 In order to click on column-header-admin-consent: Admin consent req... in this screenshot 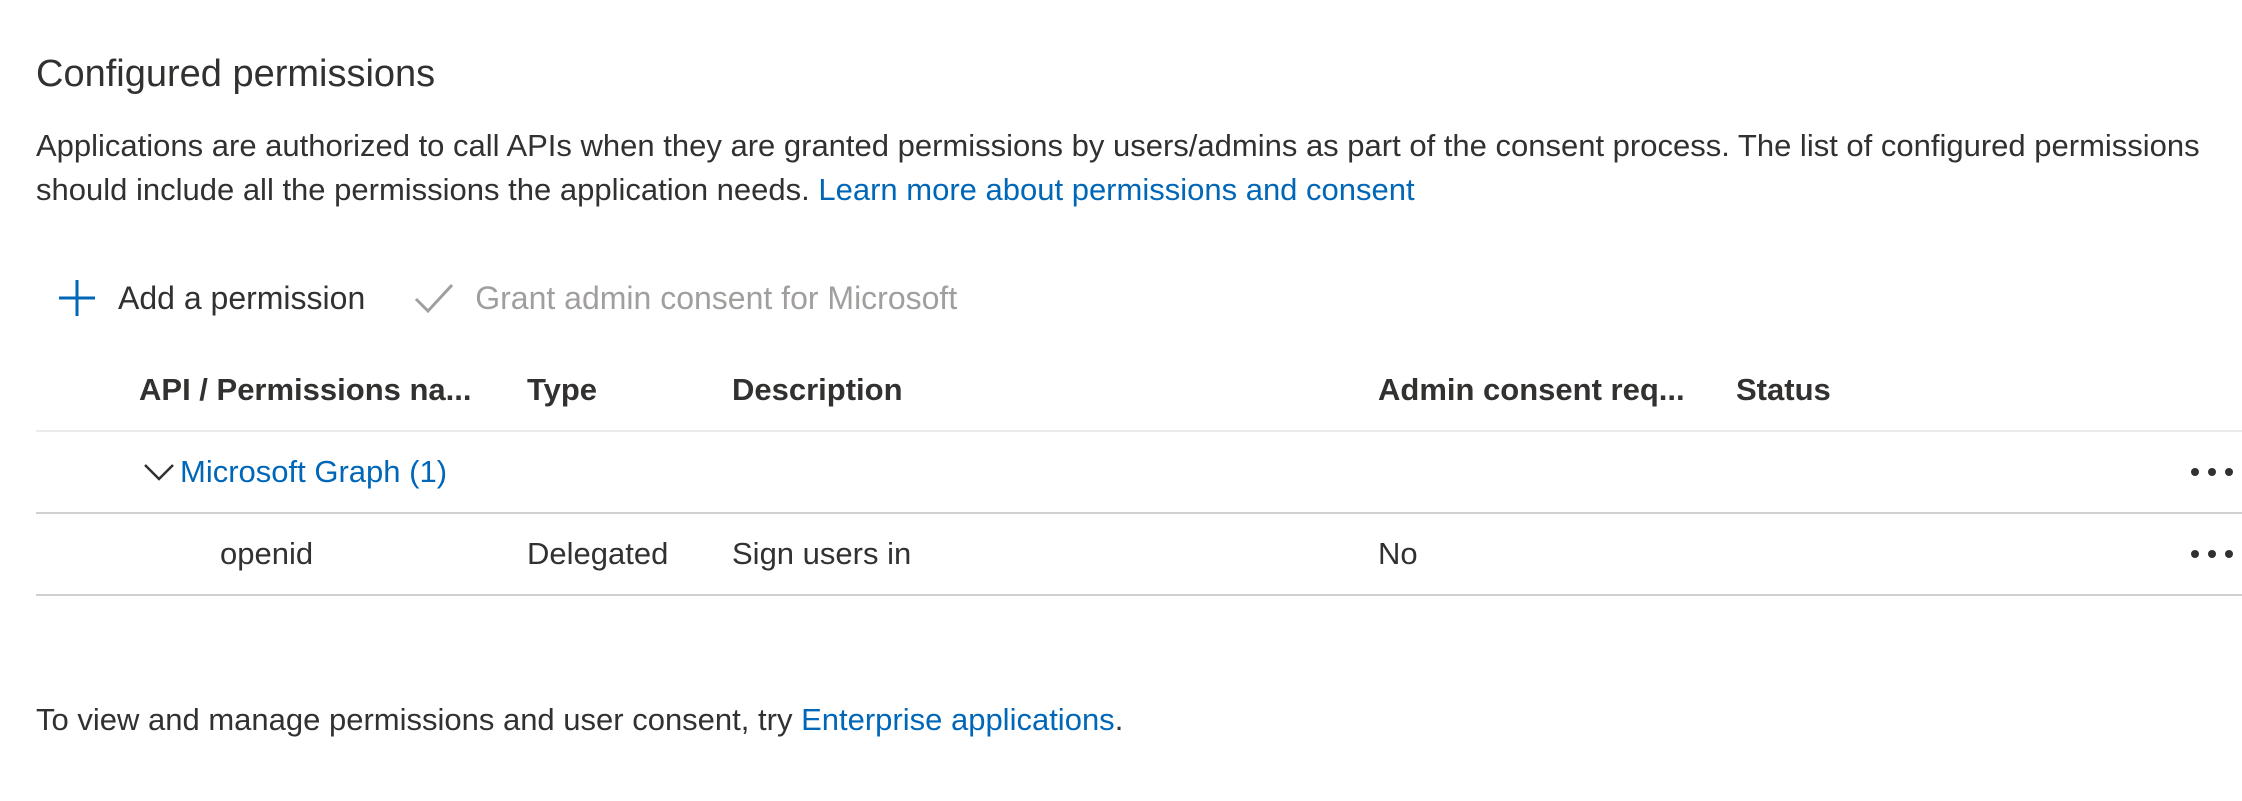, I will do `click(1548, 390)`.